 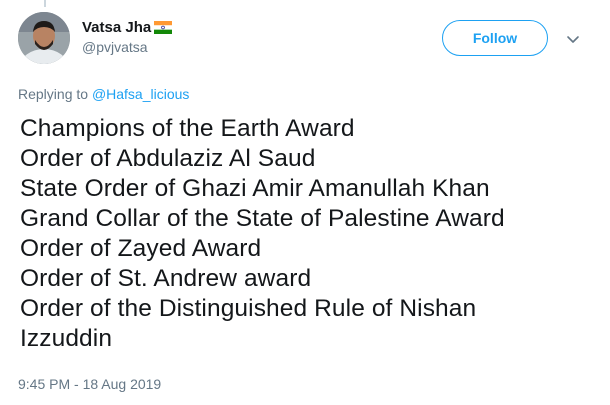 What do you see at coordinates (45, 3) in the screenshot?
I see `thread-connector-line` at bounding box center [45, 3].